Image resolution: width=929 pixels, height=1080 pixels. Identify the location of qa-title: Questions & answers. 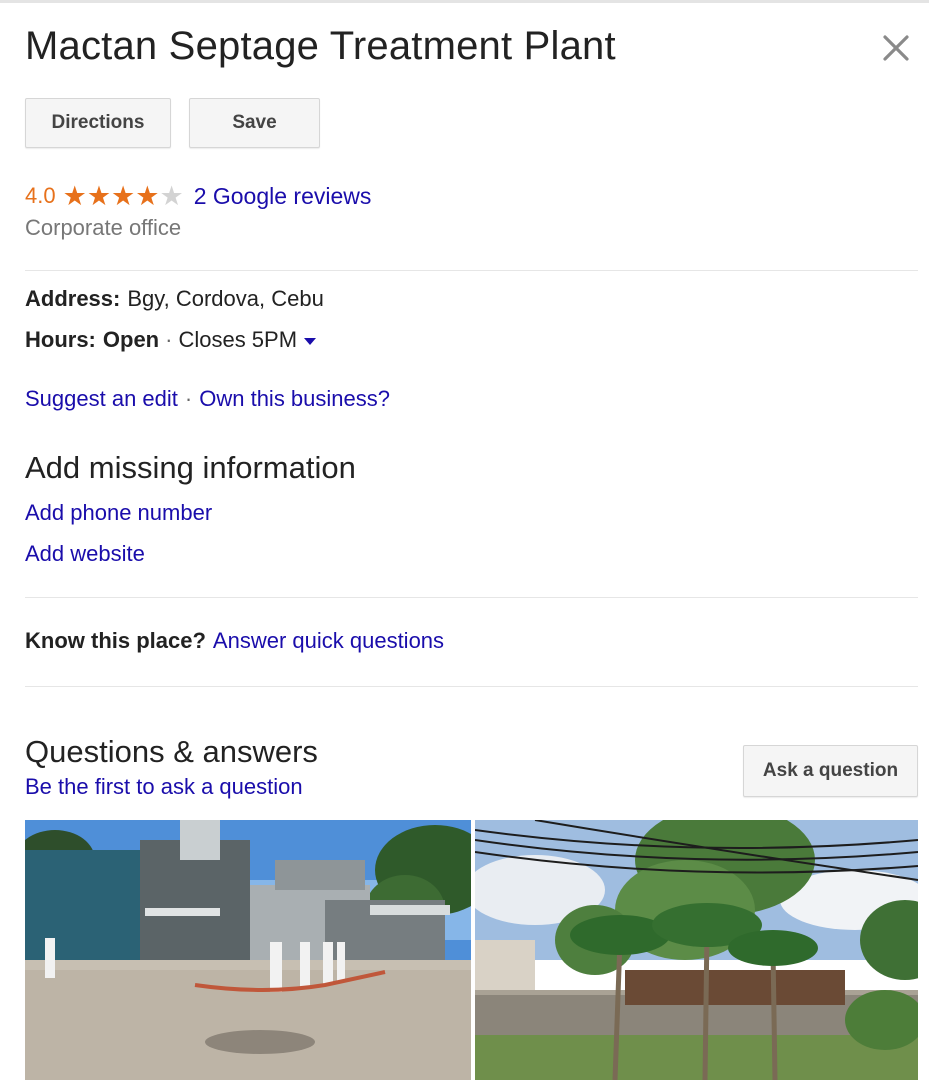
(171, 751).